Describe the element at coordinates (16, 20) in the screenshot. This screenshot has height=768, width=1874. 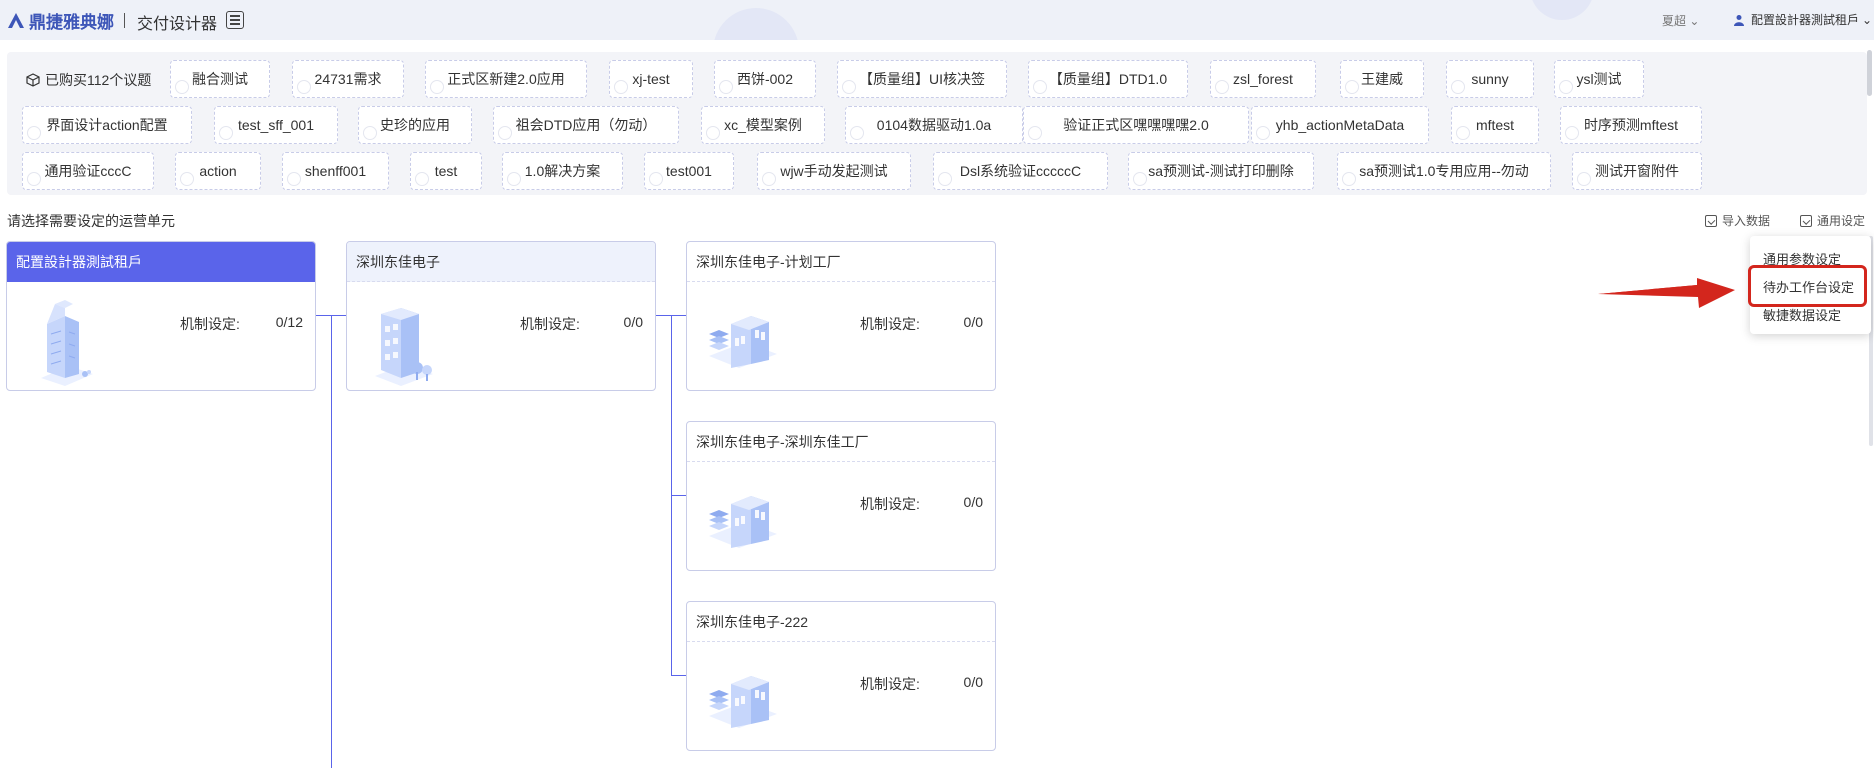
I see `athena-logo-icon` at that location.